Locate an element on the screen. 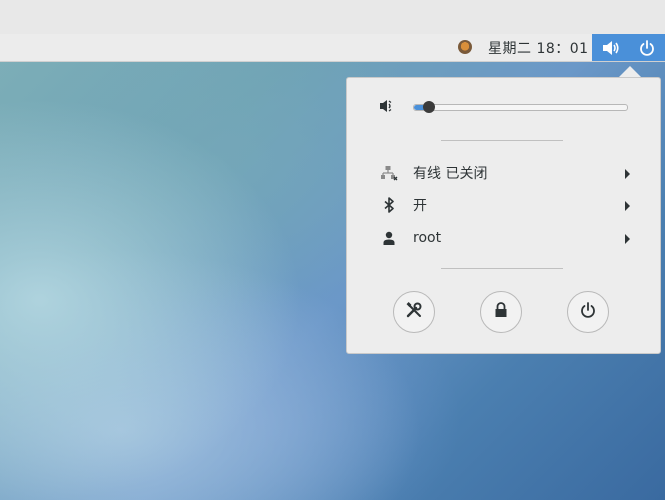 The height and width of the screenshot is (500, 665). window-strip is located at coordinates (332, 17).